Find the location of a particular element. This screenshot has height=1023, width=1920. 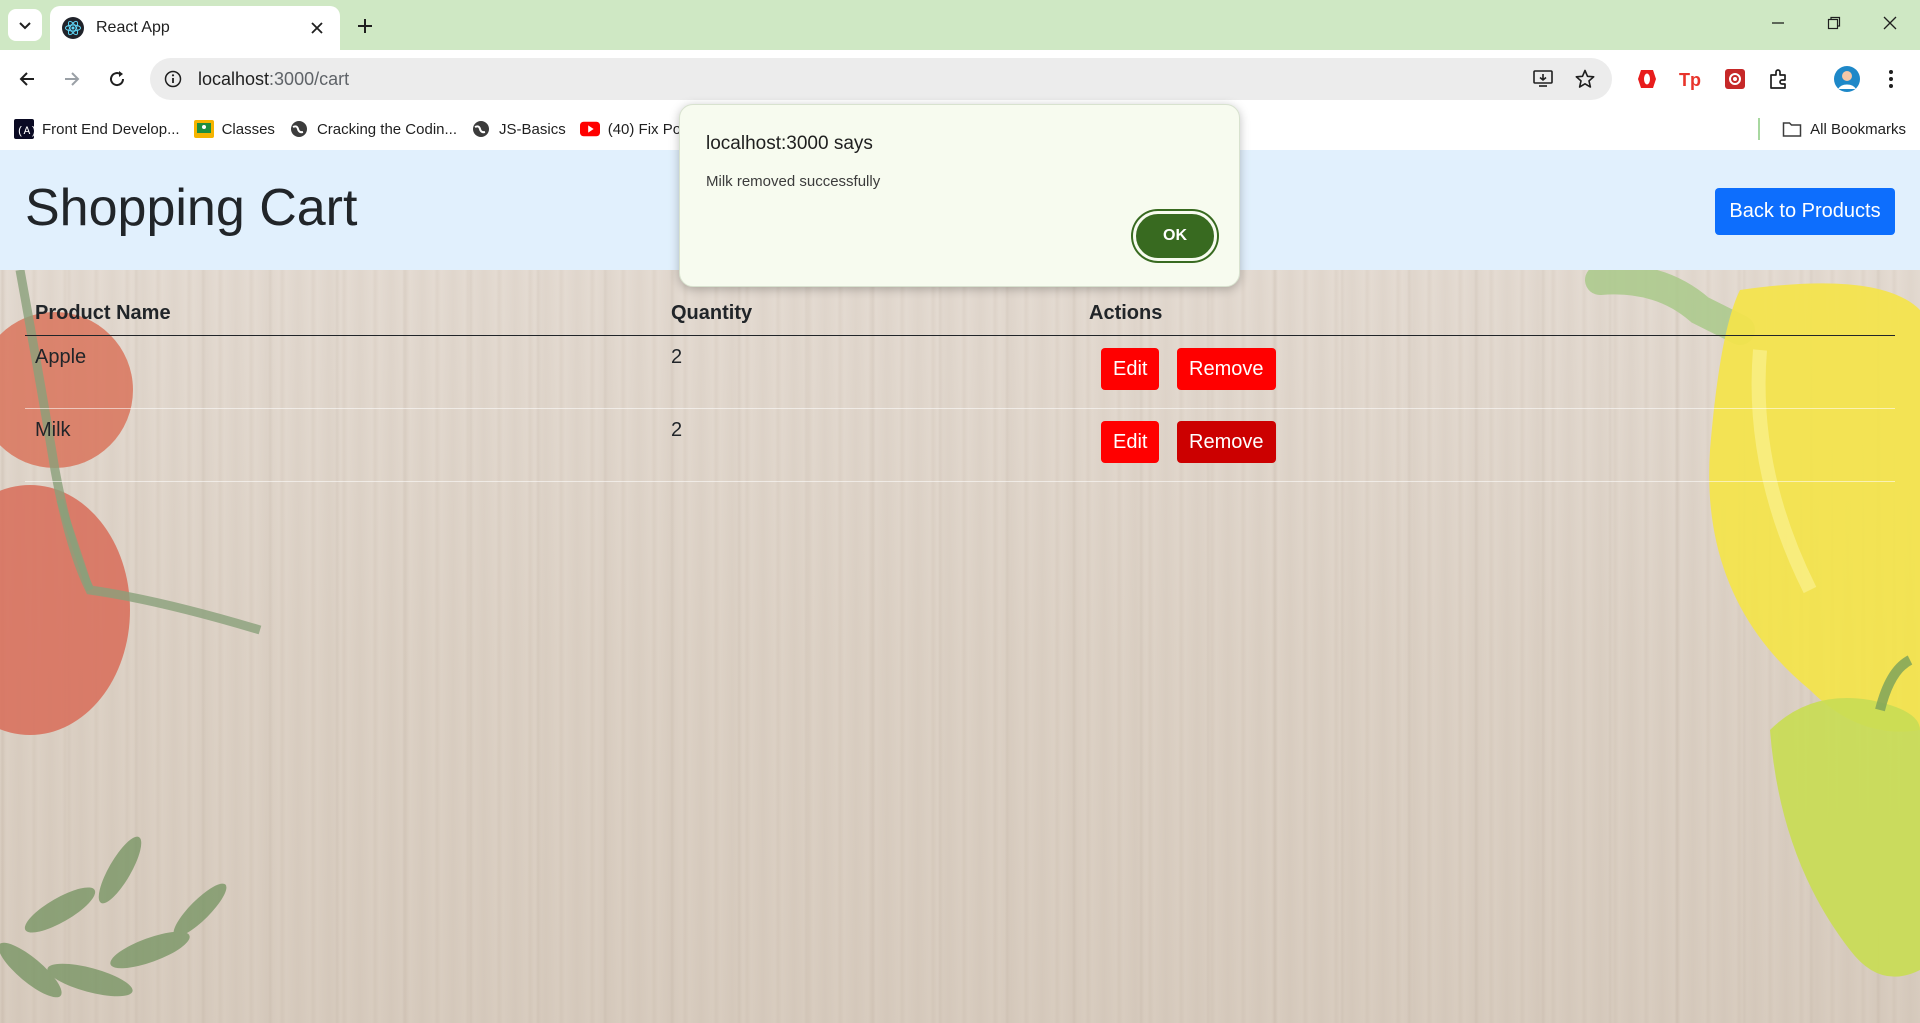

url-text: localhost:3000/cart is located at coordinates (862, 79).